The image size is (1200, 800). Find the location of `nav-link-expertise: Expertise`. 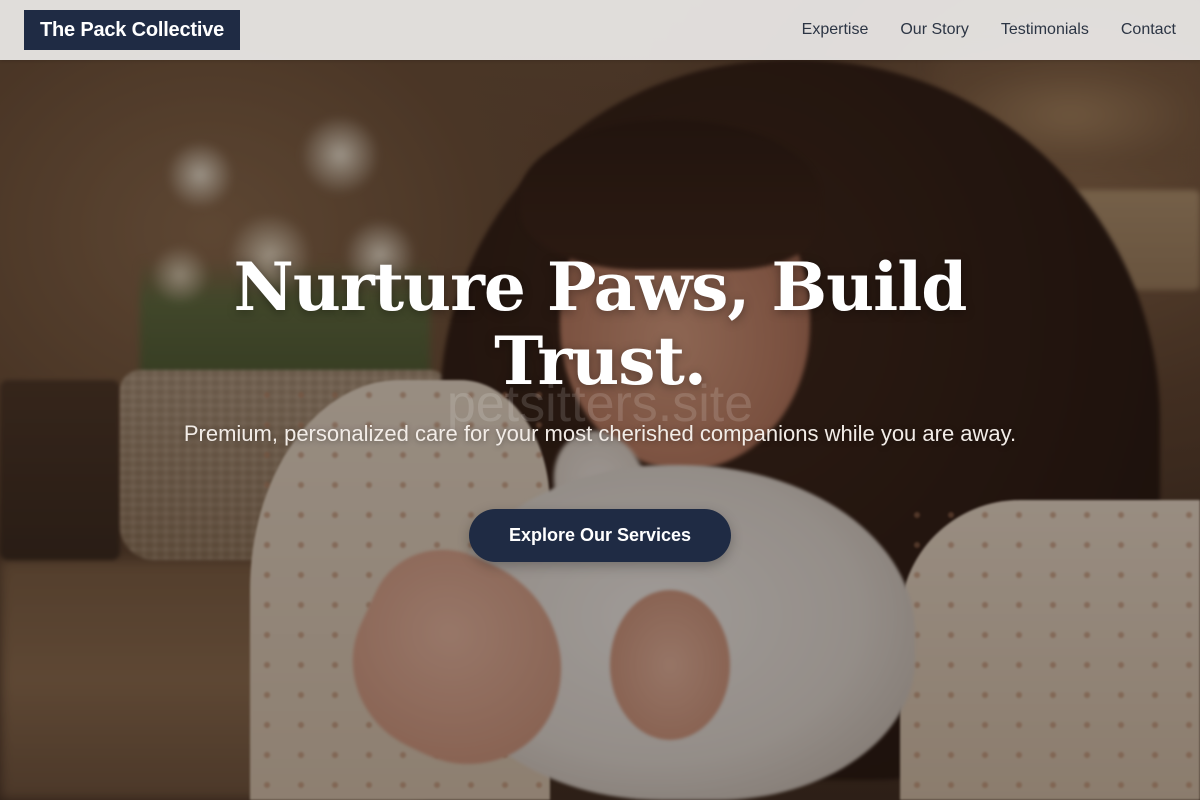

nav-link-expertise: Expertise is located at coordinates (835, 30).